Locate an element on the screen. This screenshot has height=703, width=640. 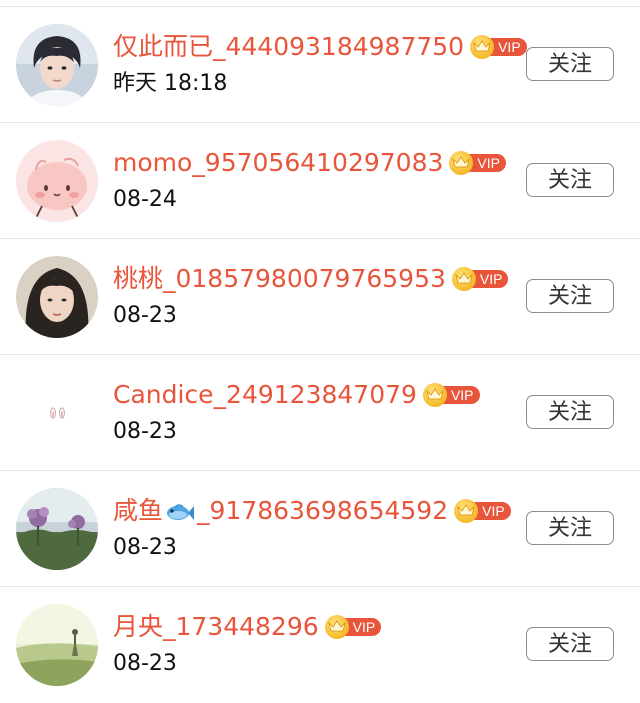
avatar-woman-portrait-icon is located at coordinates (57, 297).